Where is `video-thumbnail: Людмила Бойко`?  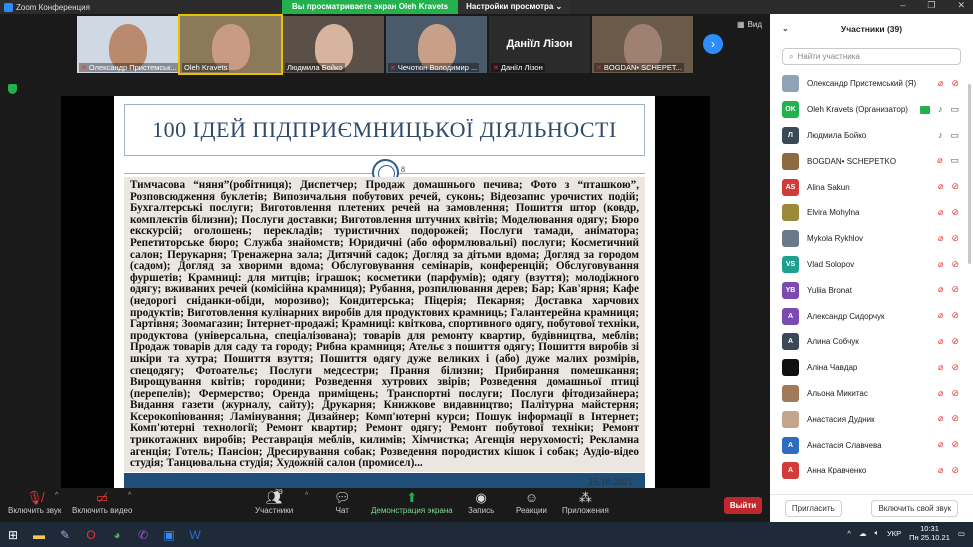 video-thumbnail: Людмила Бойко is located at coordinates (333, 44).